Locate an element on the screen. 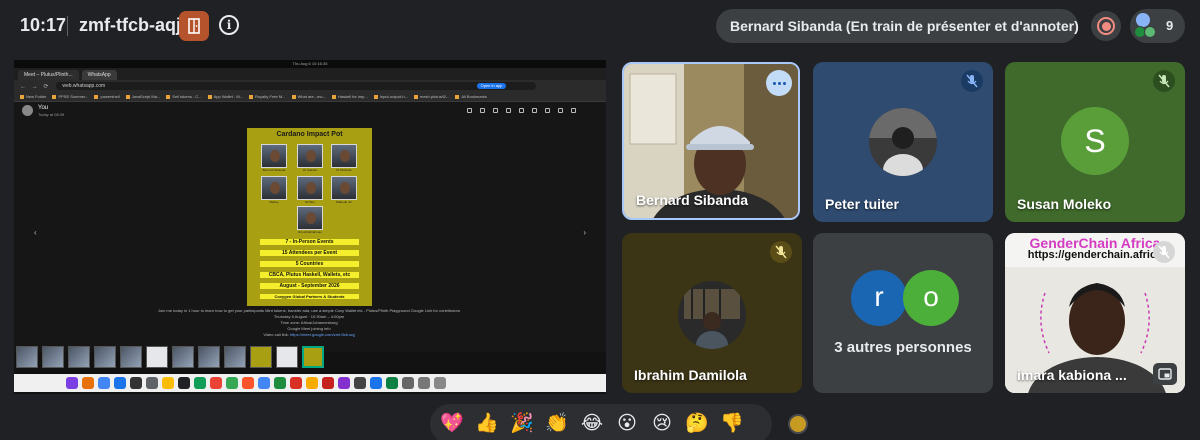 Image resolution: width=1200 pixels, height=440 pixels. bookmark: All Bookmarks is located at coordinates (471, 96).